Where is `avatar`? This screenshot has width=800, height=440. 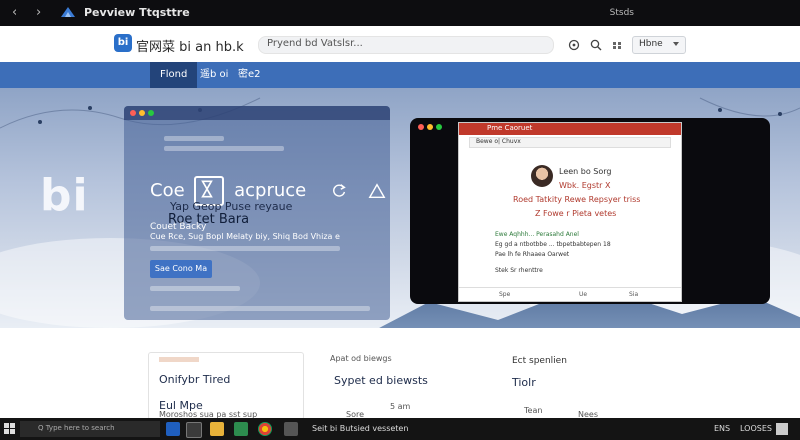
avatar is located at coordinates (542, 176).